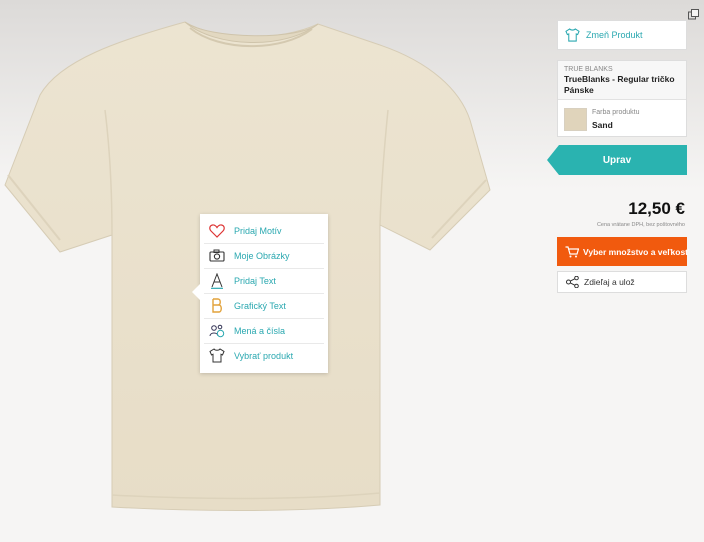 Image resolution: width=704 pixels, height=542 pixels. Describe the element at coordinates (258, 230) in the screenshot. I see `menu-item-label: Pridaj Motív` at that location.